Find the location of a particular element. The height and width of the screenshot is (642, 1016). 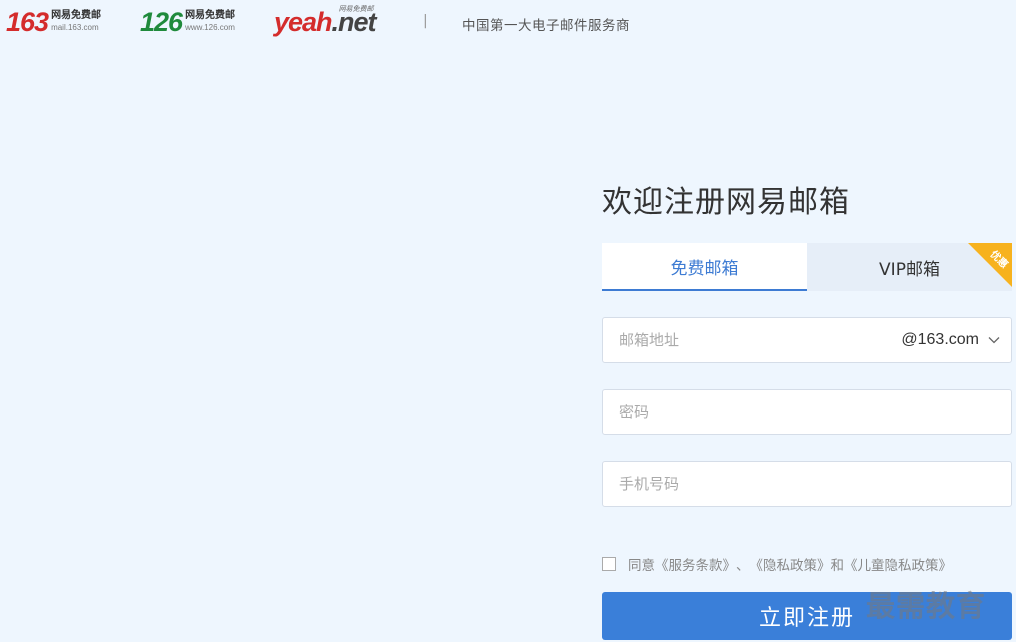

agree-prefix: 同意 is located at coordinates (641, 566).